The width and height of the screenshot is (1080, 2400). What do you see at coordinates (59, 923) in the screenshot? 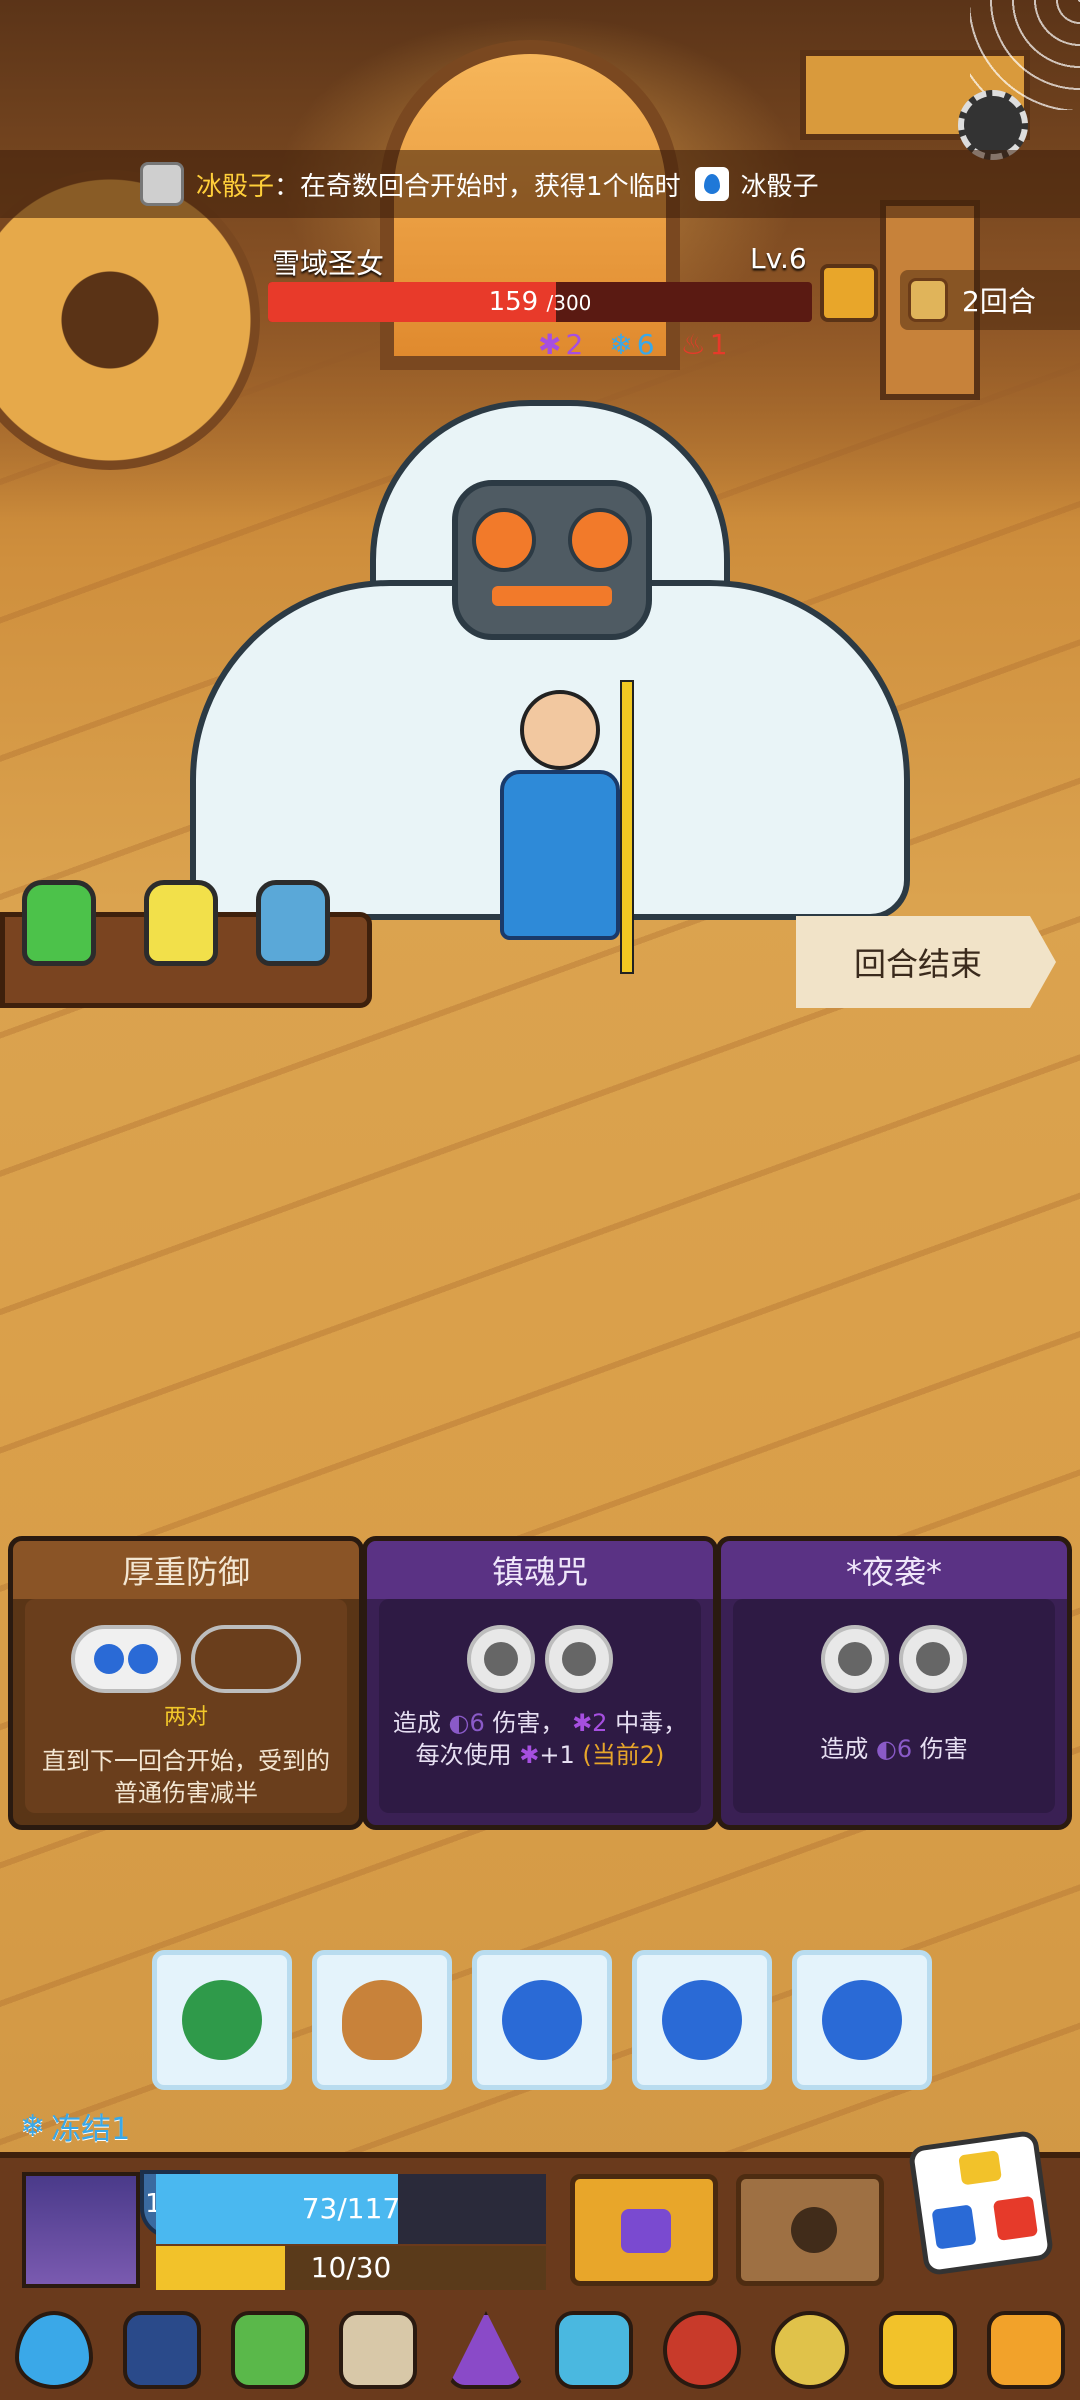
I see `green-potion-icon` at bounding box center [59, 923].